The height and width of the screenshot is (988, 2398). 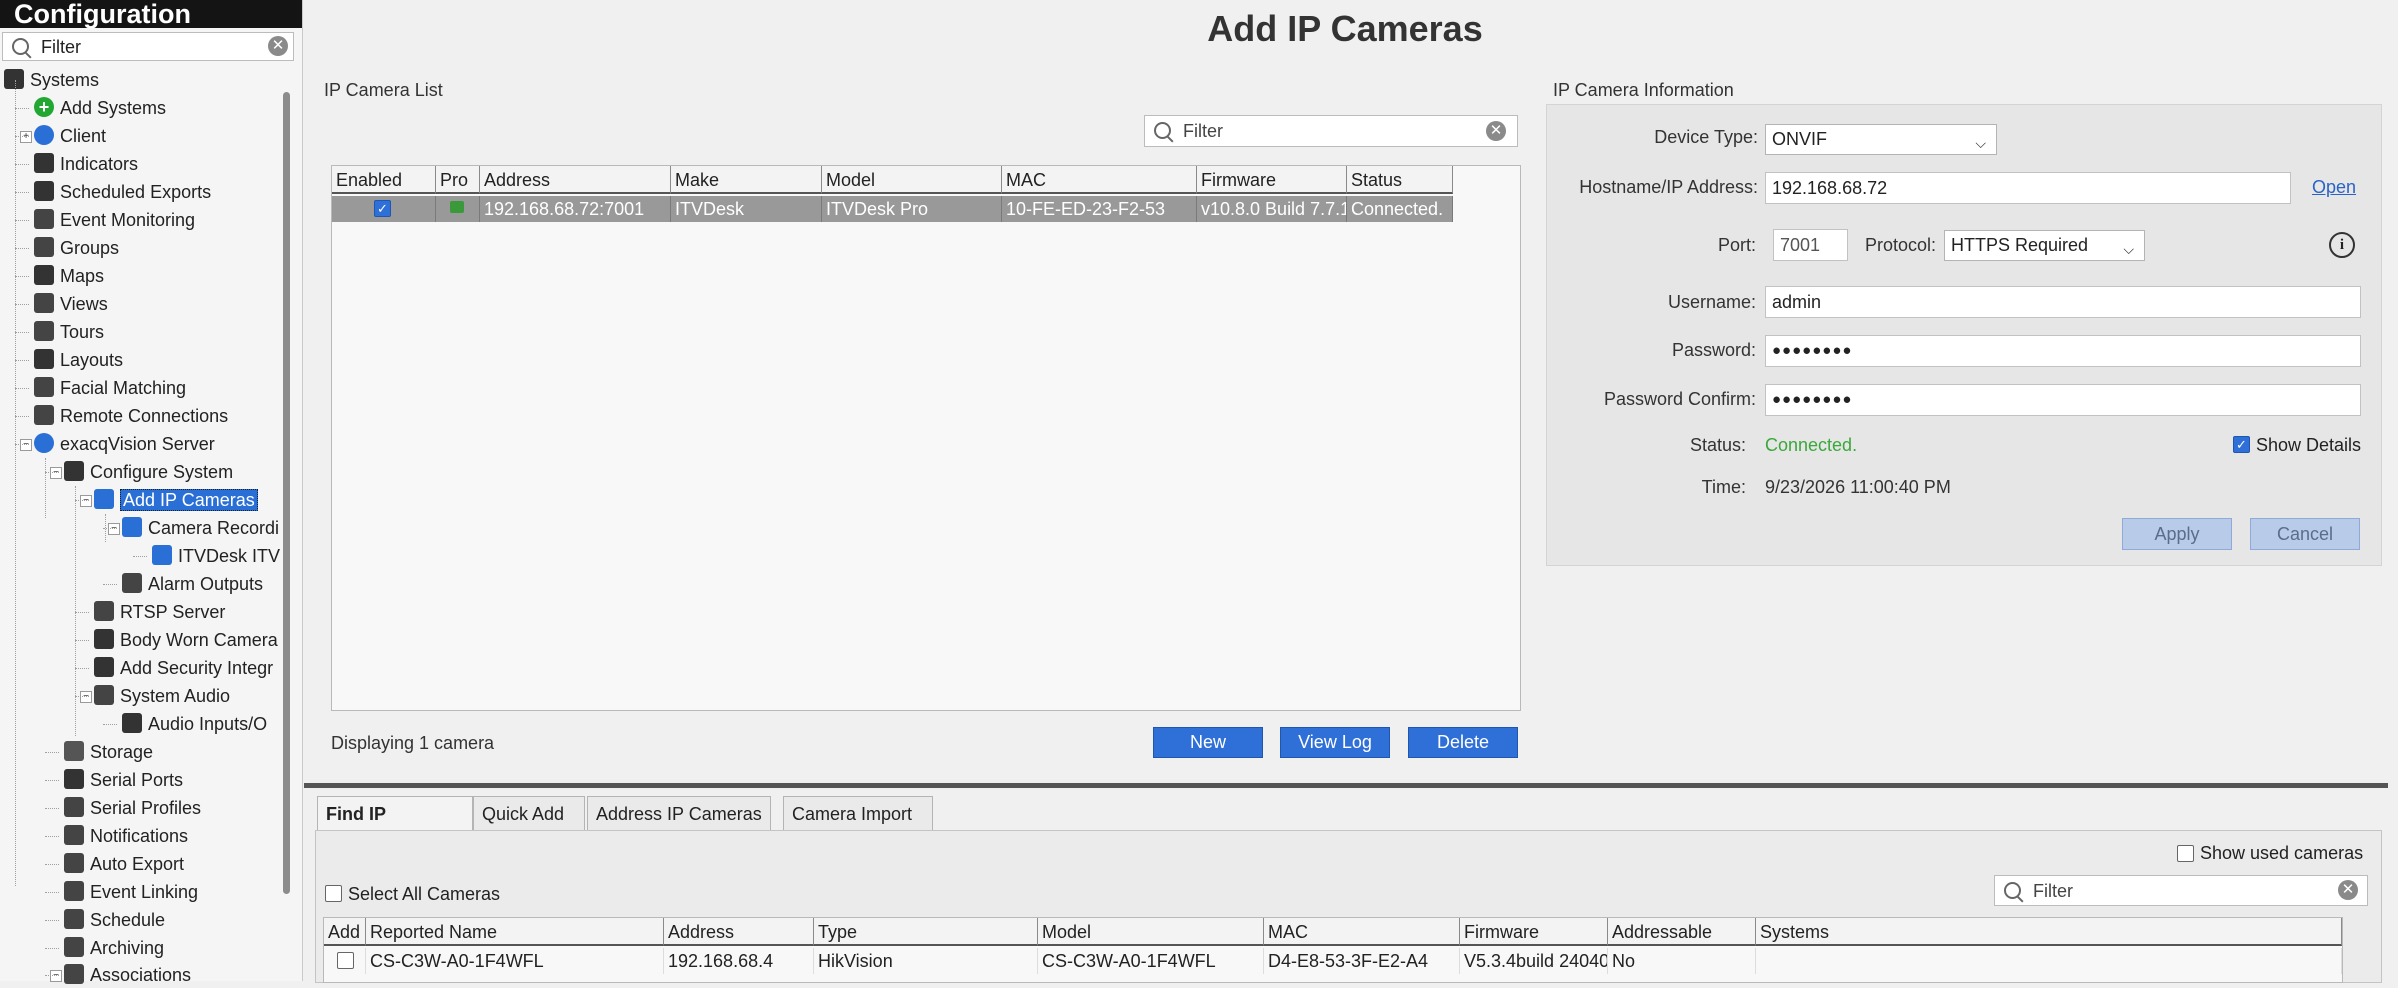 What do you see at coordinates (186, 640) in the screenshot?
I see `sidebar-item-body-worn-camera: Body Worn Camera` at bounding box center [186, 640].